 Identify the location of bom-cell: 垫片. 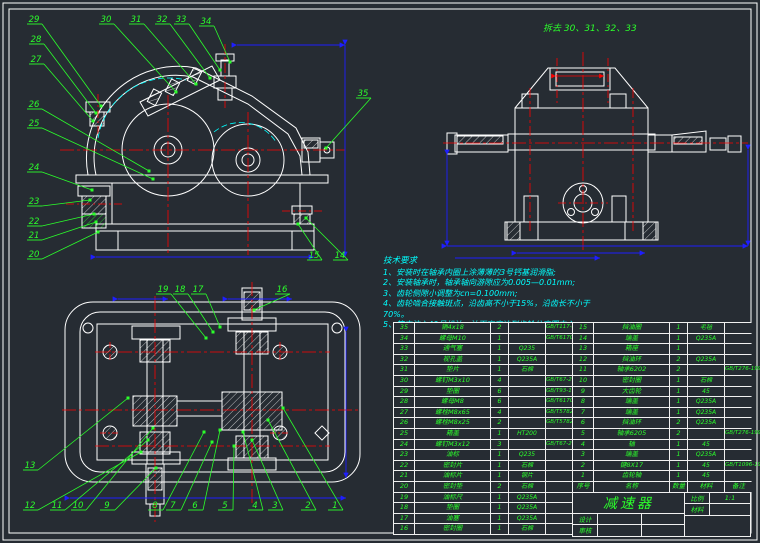
(452, 370).